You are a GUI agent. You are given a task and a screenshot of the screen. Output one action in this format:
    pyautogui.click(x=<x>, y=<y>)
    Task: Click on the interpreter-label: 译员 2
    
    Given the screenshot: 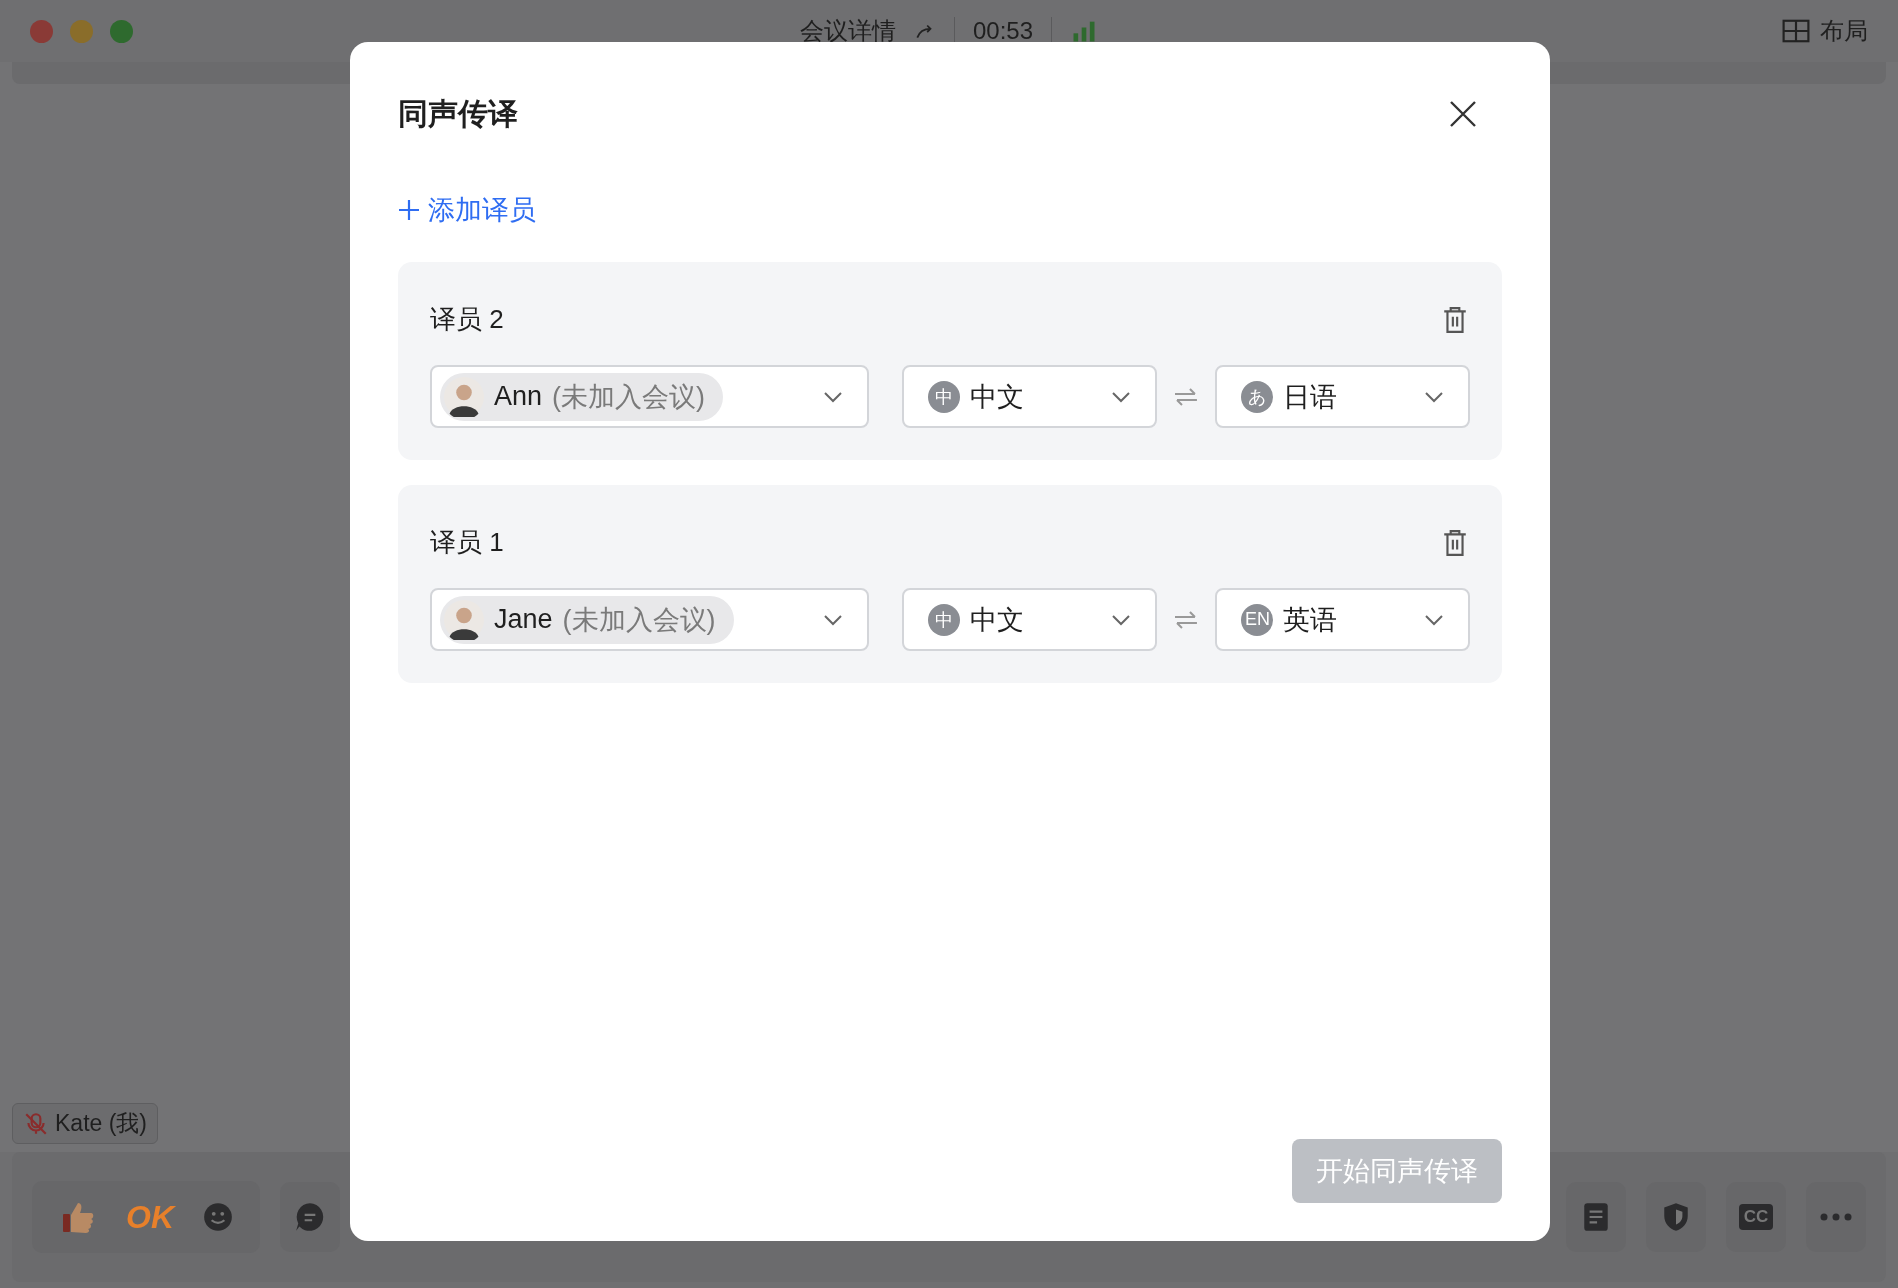 What is the action you would take?
    pyautogui.click(x=467, y=319)
    